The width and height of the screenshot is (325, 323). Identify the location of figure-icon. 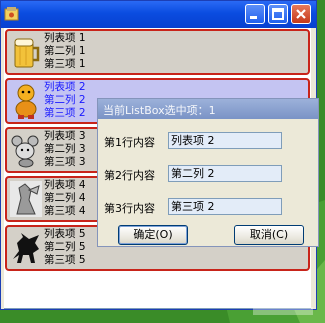
(26, 199).